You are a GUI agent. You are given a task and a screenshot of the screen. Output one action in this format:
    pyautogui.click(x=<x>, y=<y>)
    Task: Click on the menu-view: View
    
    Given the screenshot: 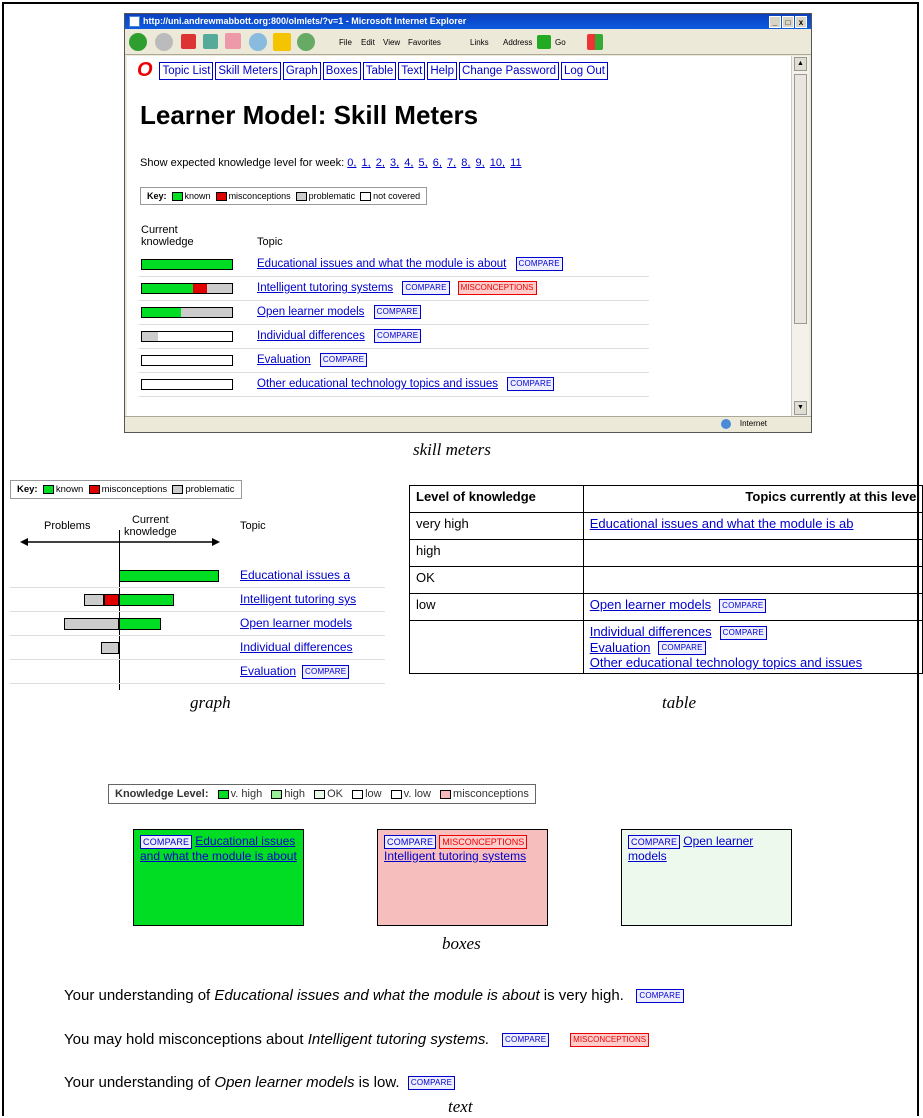 What is the action you would take?
    pyautogui.click(x=391, y=42)
    